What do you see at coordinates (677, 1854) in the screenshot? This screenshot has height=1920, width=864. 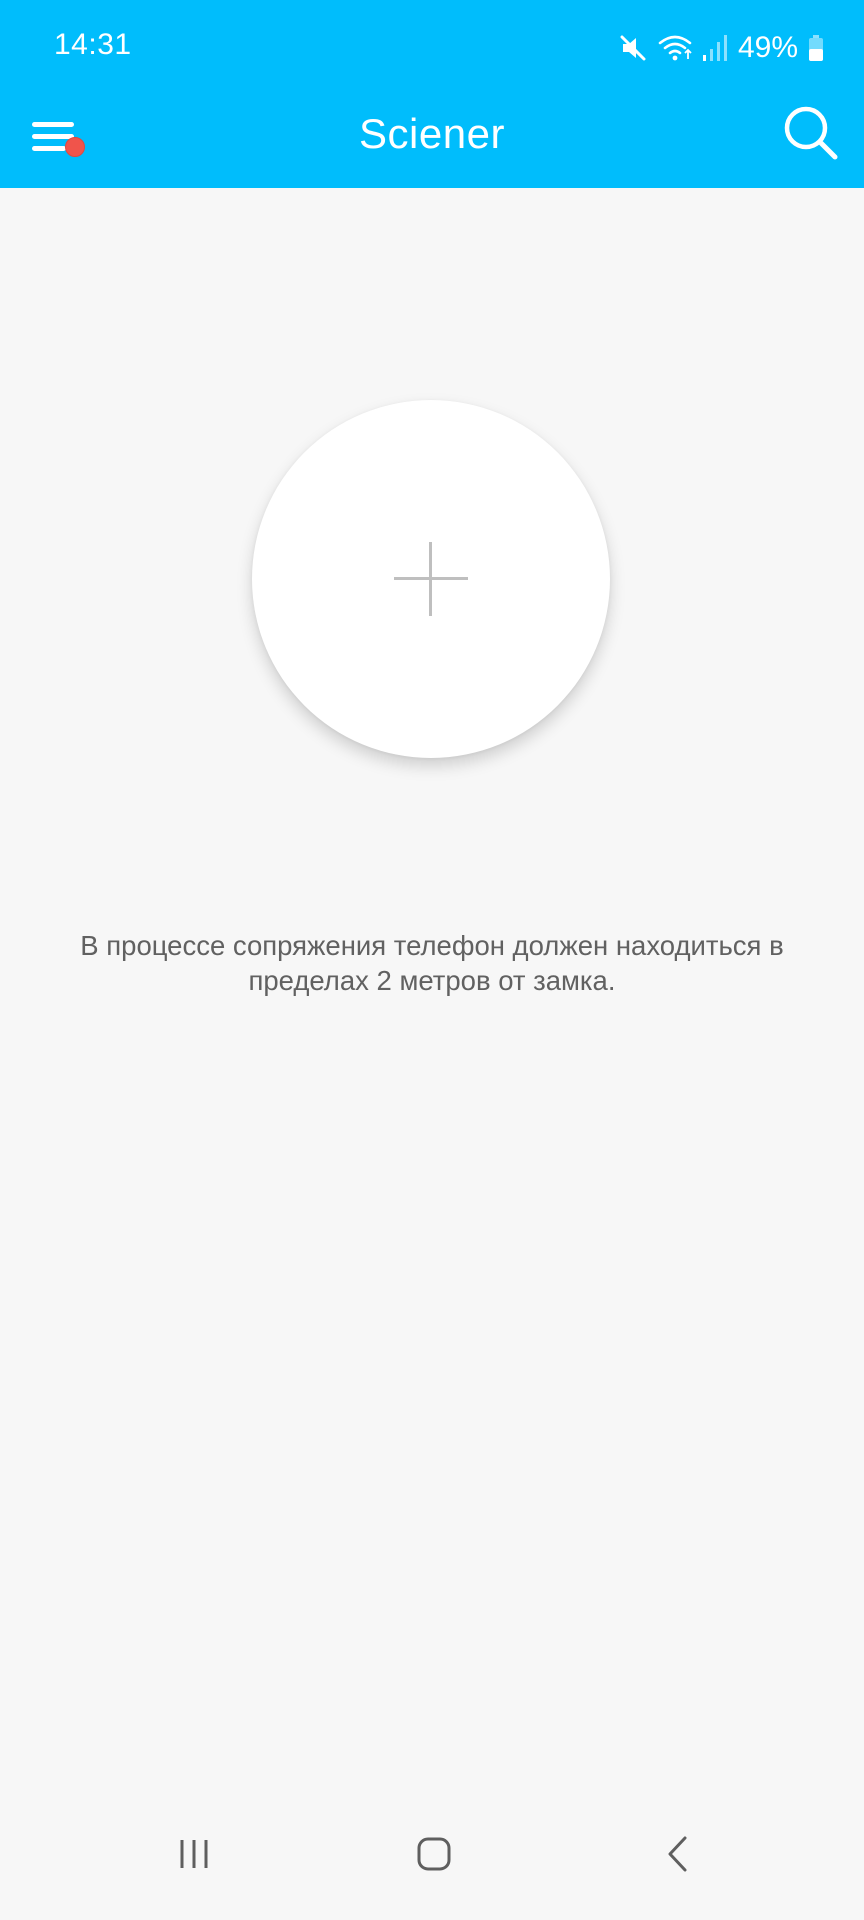 I see `back-icon` at bounding box center [677, 1854].